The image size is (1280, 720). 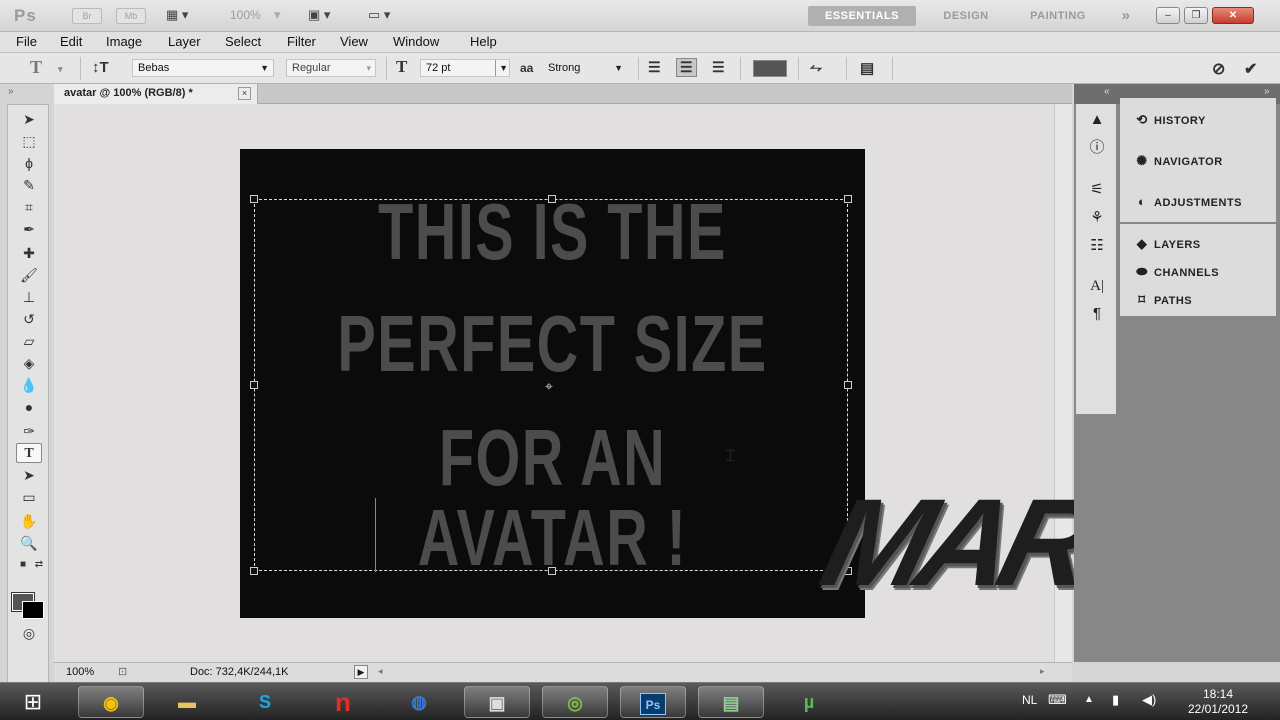 I want to click on healing-brush-tool-icon: ✚, so click(x=29, y=253).